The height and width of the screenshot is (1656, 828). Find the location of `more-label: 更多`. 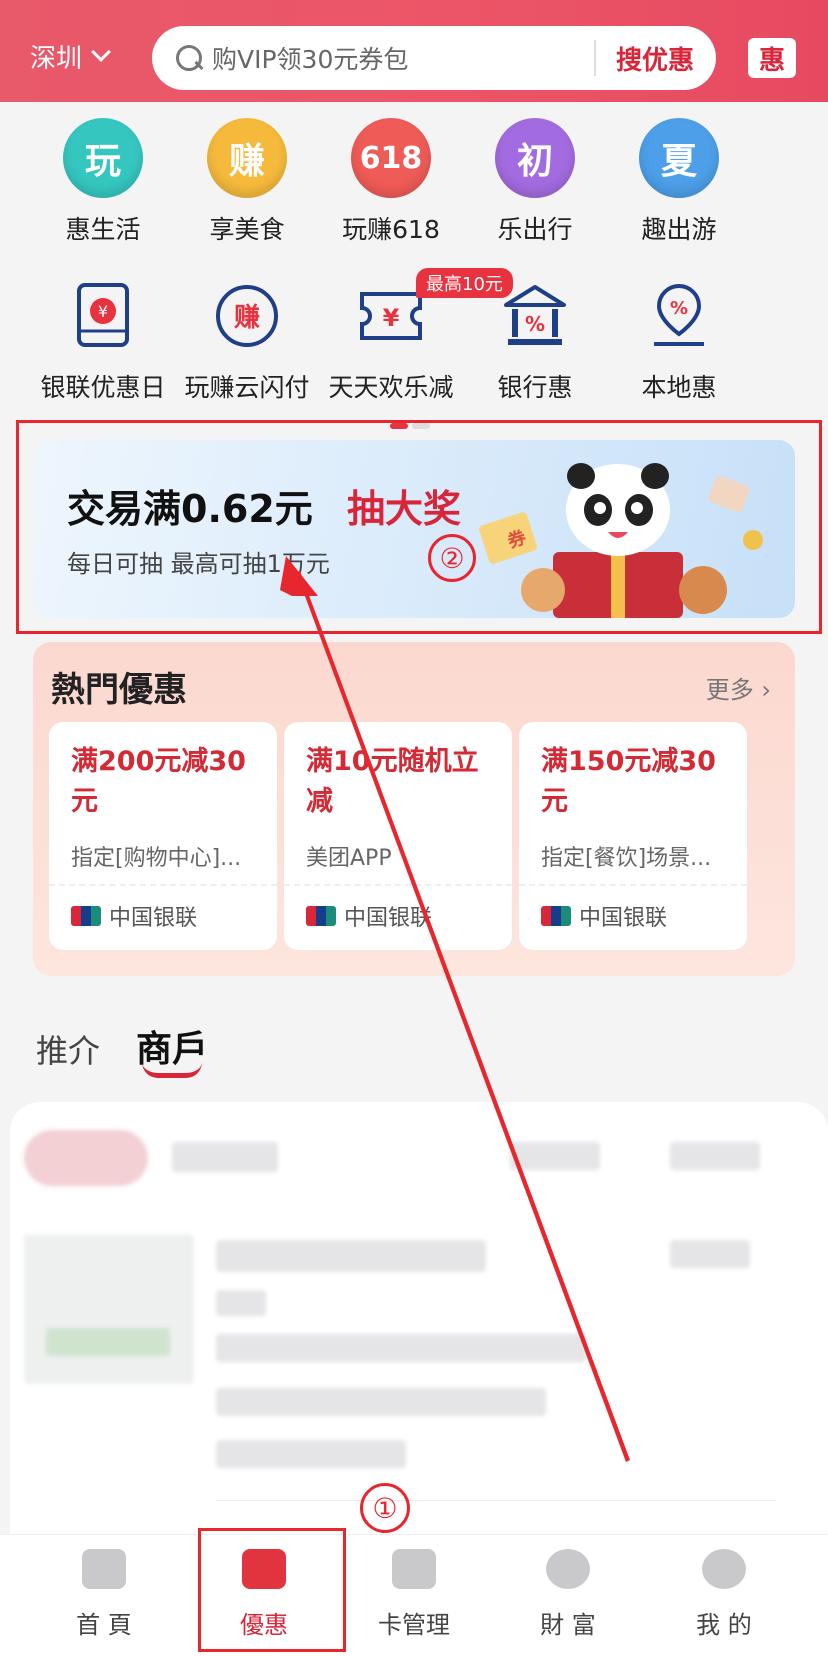

more-label: 更多 is located at coordinates (729, 690).